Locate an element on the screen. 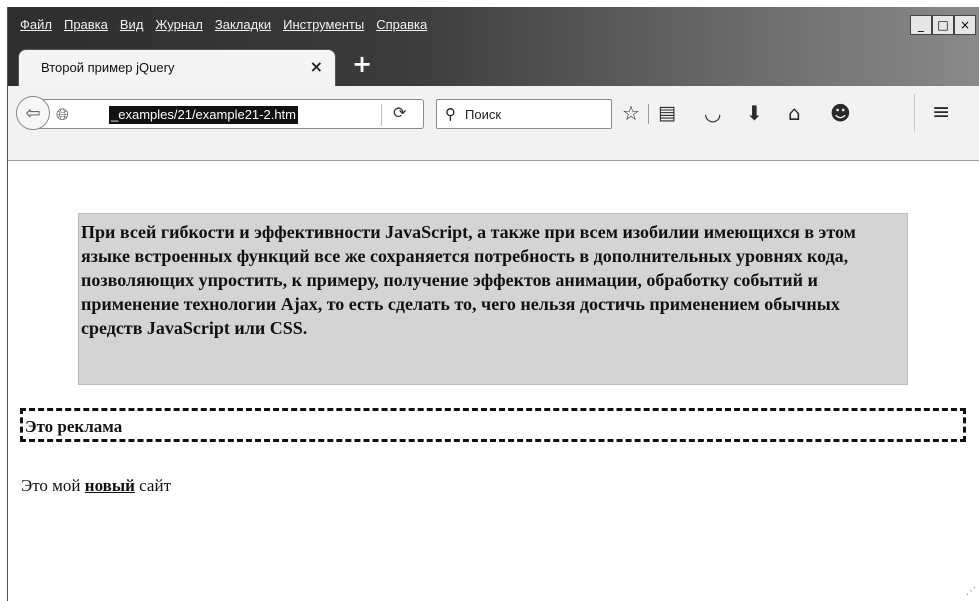 The image size is (979, 601). menu-label: Журнал is located at coordinates (179, 24).